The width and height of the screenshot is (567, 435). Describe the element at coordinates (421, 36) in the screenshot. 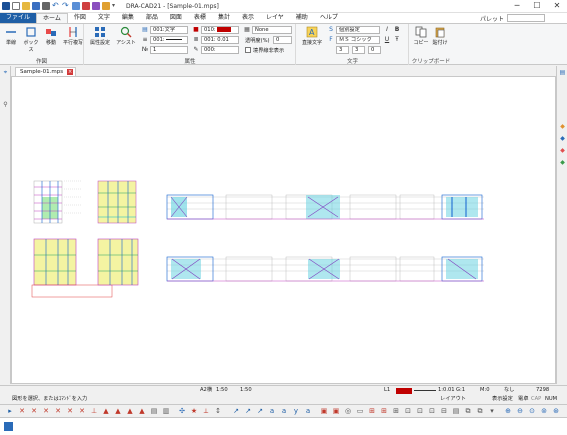

I see `copy-button: コピー` at that location.